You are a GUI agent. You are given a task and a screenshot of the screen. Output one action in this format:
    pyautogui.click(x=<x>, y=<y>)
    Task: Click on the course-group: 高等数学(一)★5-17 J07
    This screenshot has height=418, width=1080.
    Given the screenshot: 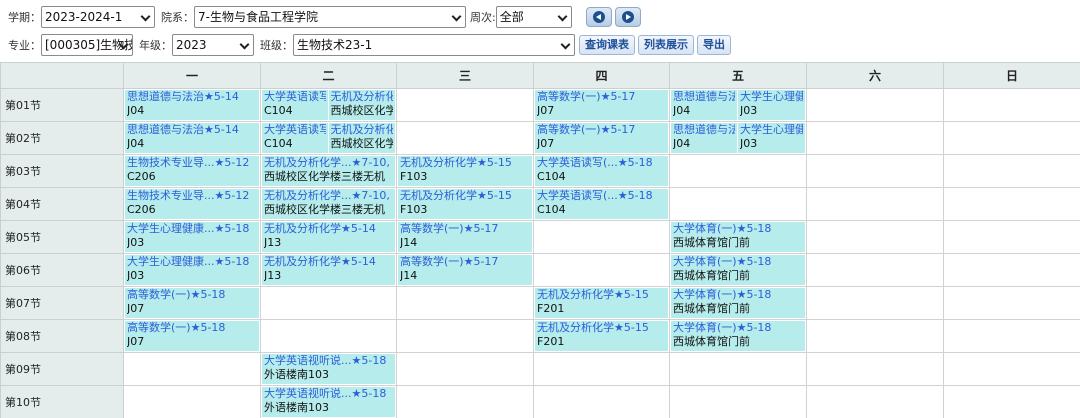 What is the action you would take?
    pyautogui.click(x=601, y=105)
    